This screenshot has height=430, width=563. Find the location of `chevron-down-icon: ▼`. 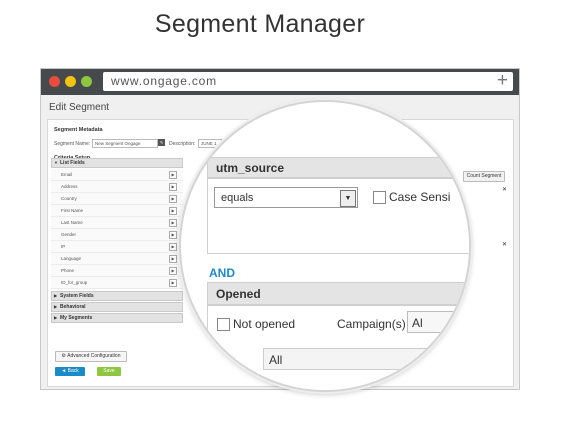

chevron-down-icon: ▼ is located at coordinates (348, 198).